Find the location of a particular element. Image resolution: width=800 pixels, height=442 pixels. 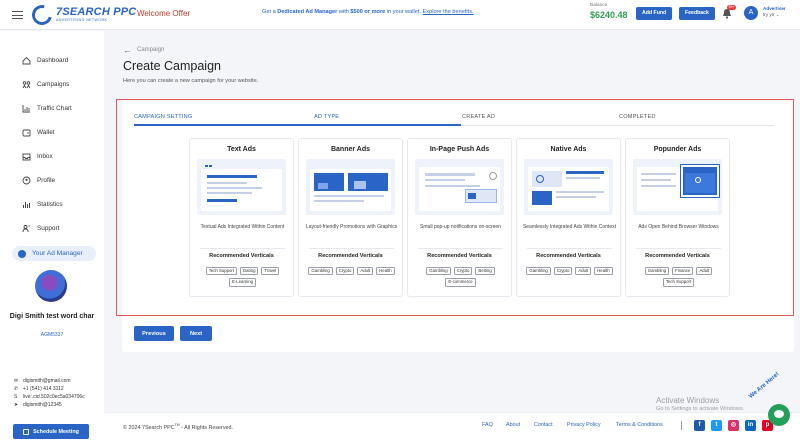

vertical-tag: E-commerce is located at coordinates (460, 282).